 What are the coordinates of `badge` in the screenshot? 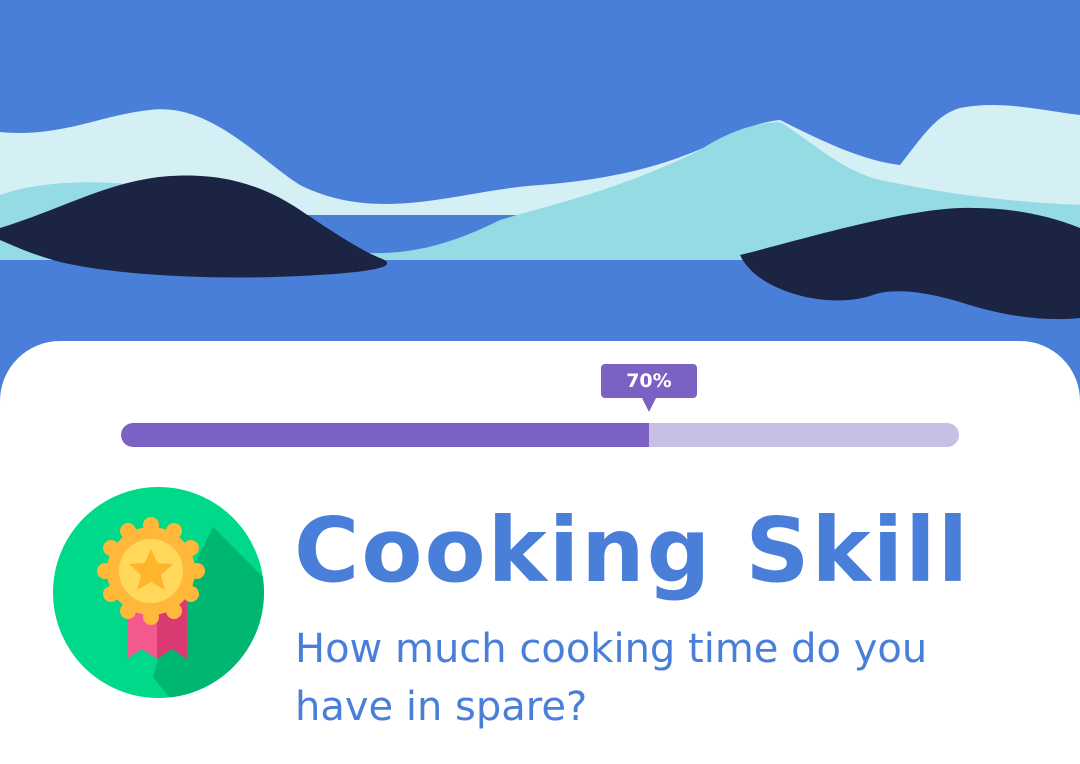 It's located at (158, 592).